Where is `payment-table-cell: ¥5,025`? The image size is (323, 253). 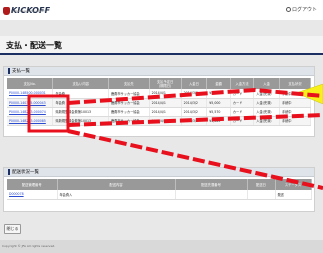
payment-table-cell: ¥5,025 is located at coordinates (218, 121).